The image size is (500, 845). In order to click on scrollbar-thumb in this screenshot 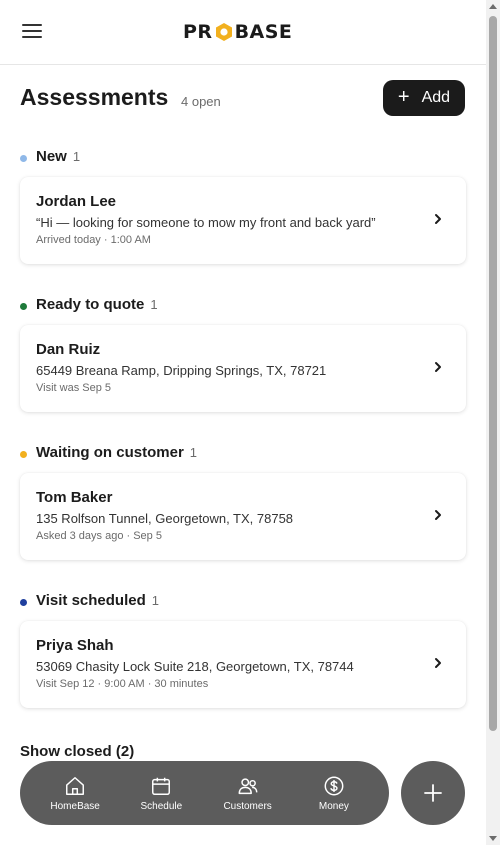, I will do `click(493, 373)`.